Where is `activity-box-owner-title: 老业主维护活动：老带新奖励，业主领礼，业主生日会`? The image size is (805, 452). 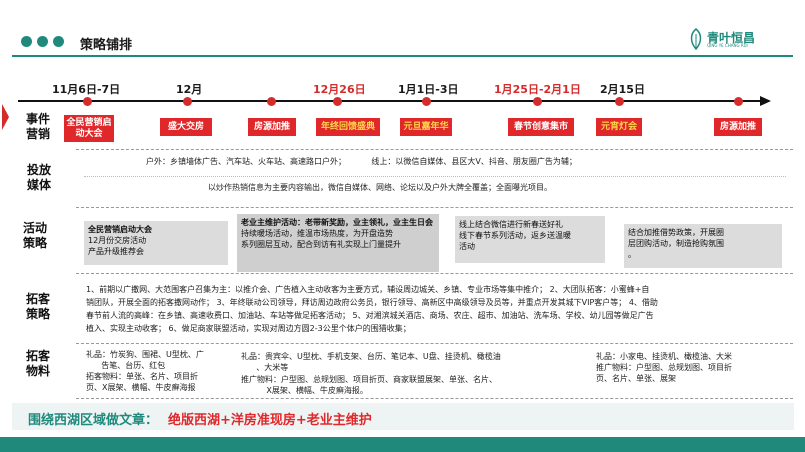
activity-box-owner-title: 老业主维护活动：老带新奖励，业主领礼，业主生日会 is located at coordinates (337, 222).